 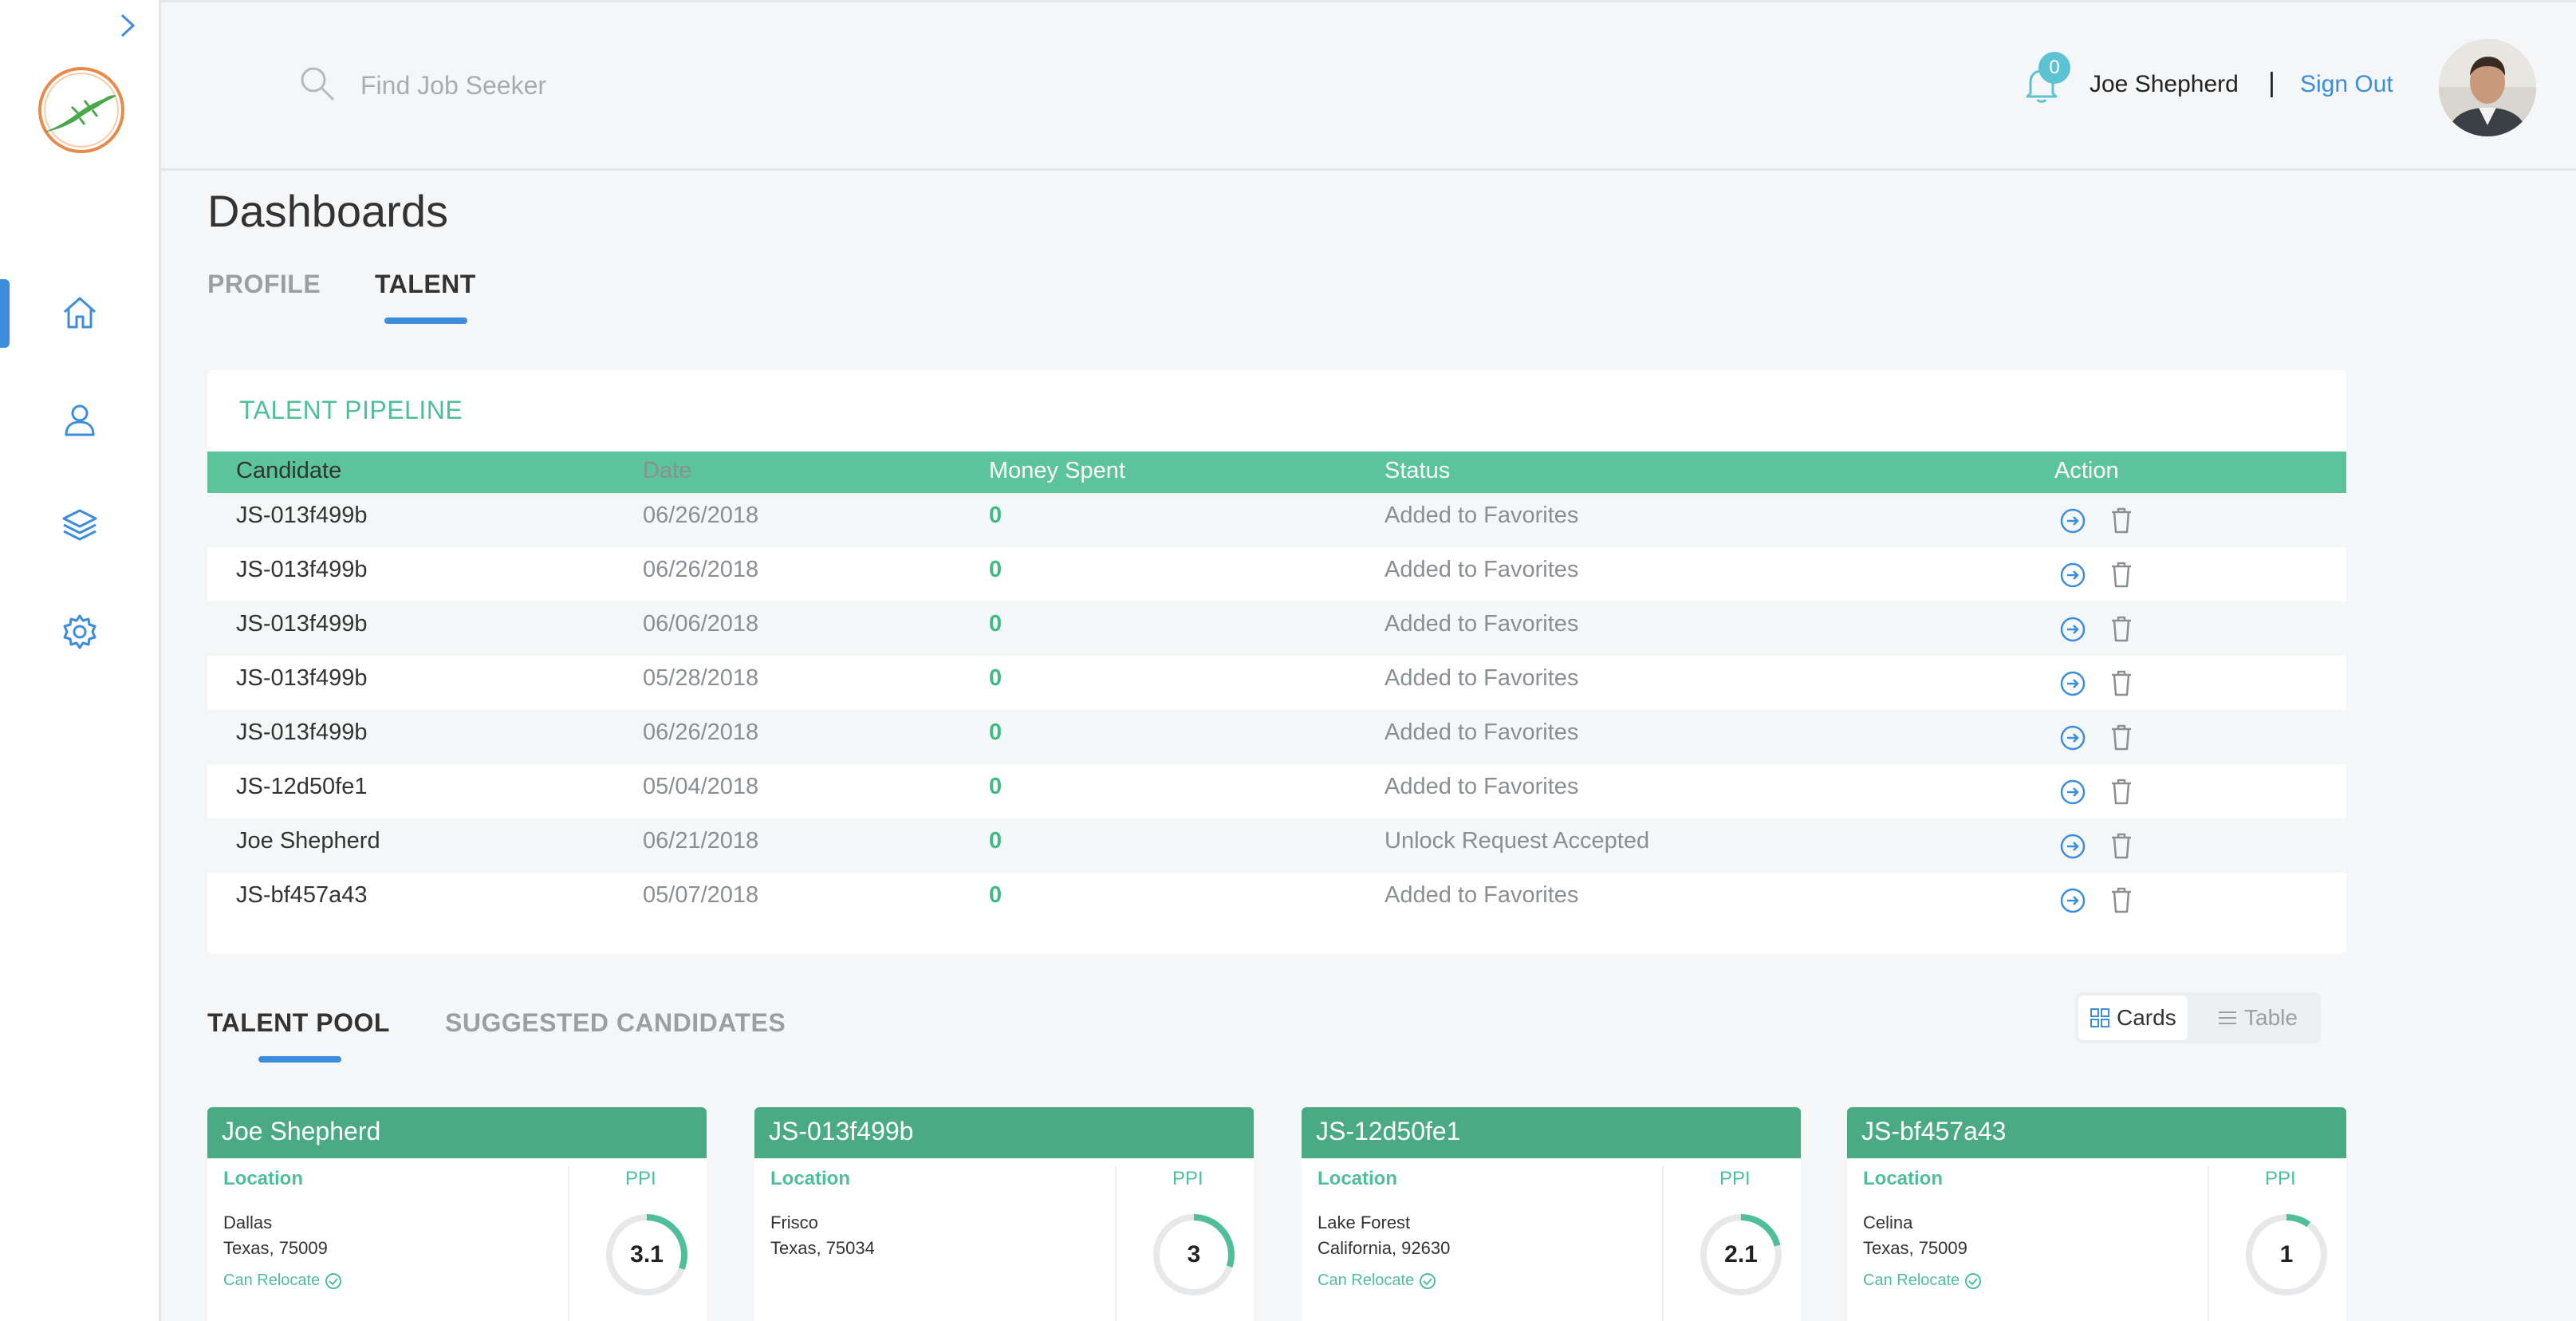 What do you see at coordinates (701, 786) in the screenshot?
I see `cell-date: 05/04/2018` at bounding box center [701, 786].